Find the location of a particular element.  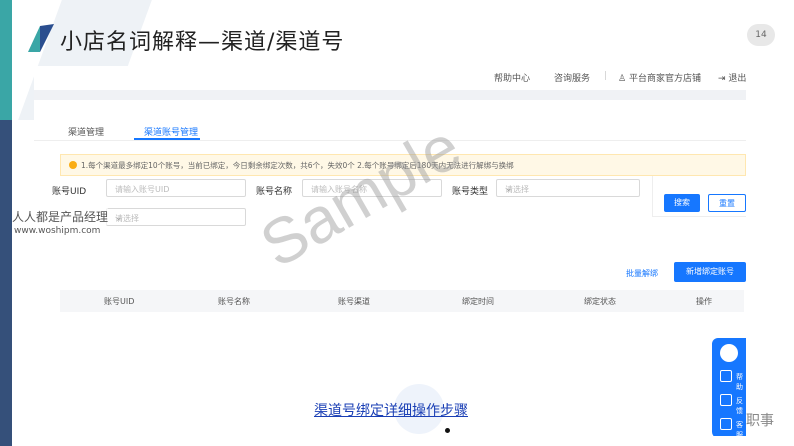

account-type-select: 请选择 ⌄ is located at coordinates (568, 188).